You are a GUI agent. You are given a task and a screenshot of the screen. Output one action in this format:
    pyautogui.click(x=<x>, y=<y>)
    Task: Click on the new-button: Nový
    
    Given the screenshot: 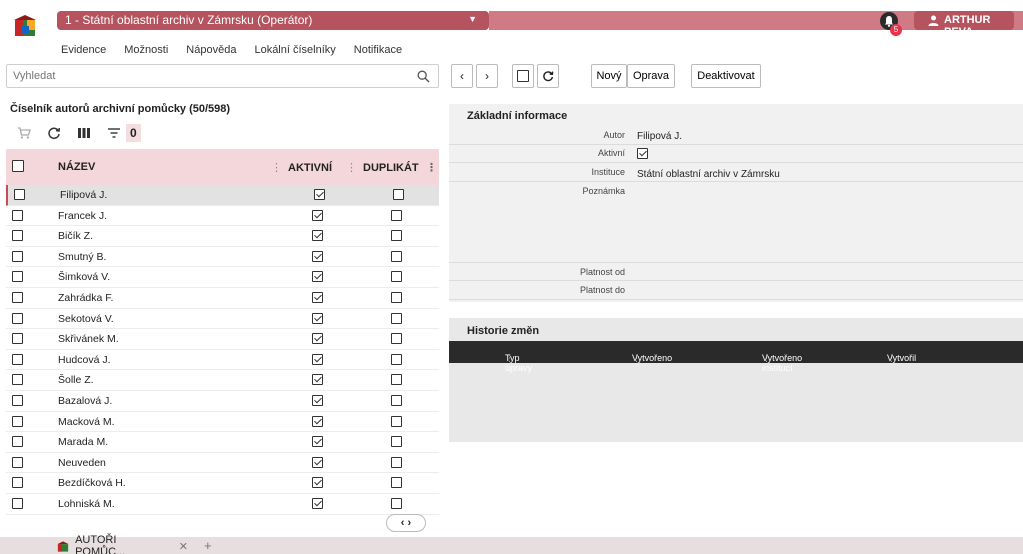 What is the action you would take?
    pyautogui.click(x=609, y=76)
    